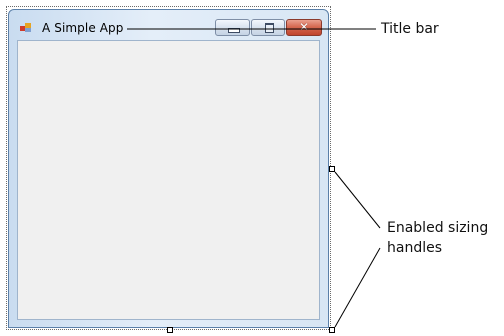  What do you see at coordinates (445, 238) in the screenshot?
I see `sizing-handles-callout: Enabled sizing handles` at bounding box center [445, 238].